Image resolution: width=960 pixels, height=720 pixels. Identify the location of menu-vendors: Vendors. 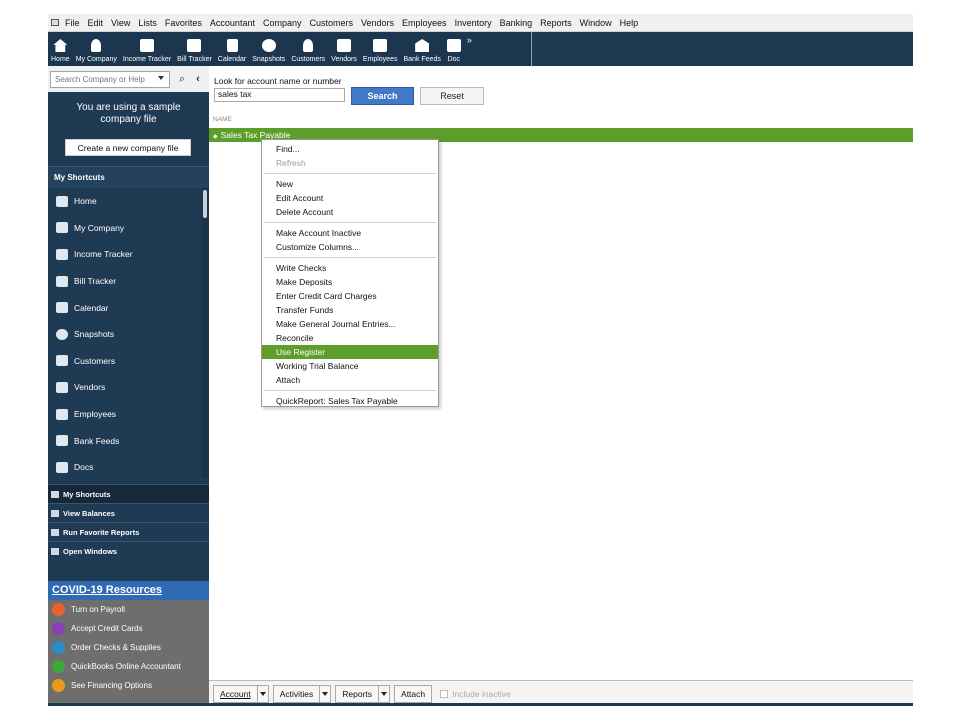
(377, 23).